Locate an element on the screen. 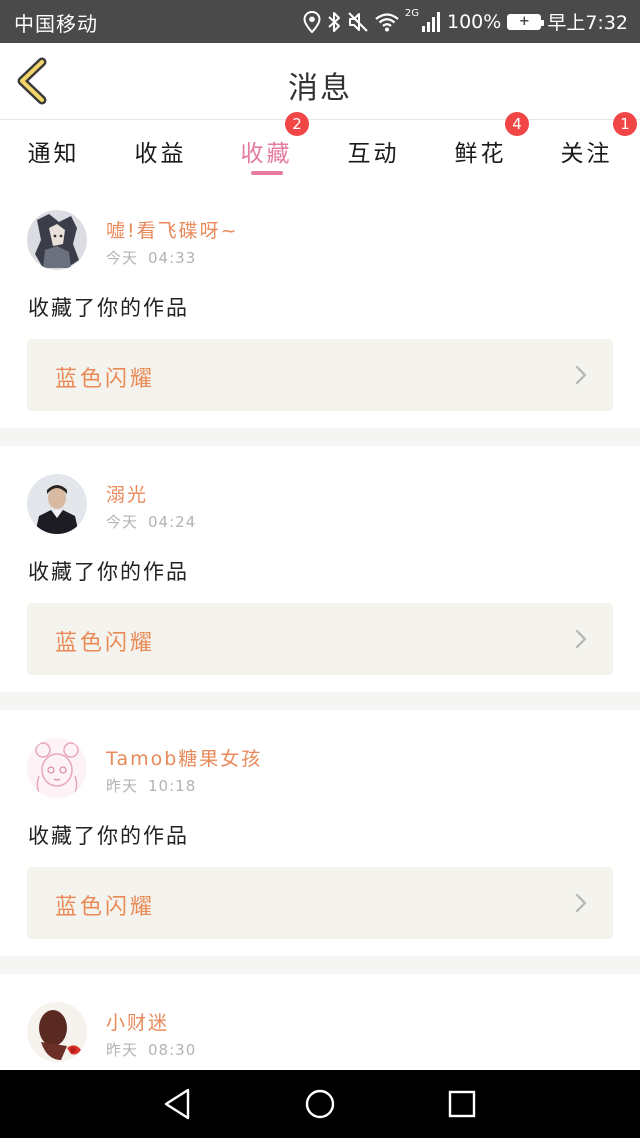 Image resolution: width=640 pixels, height=1138 pixels. carrier-label: 中国移动 is located at coordinates (56, 24).